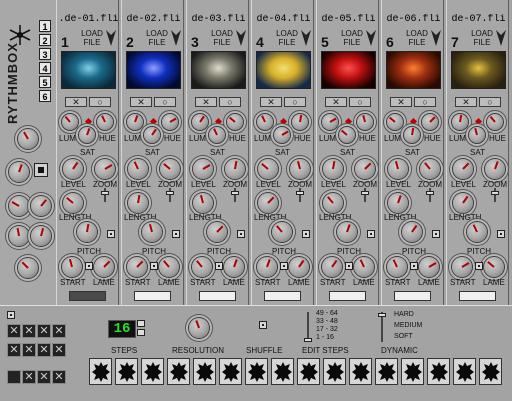 The height and width of the screenshot is (401, 512). What do you see at coordinates (408, 325) in the screenshot?
I see `dynamic-option-2: MEDIUM` at bounding box center [408, 325].